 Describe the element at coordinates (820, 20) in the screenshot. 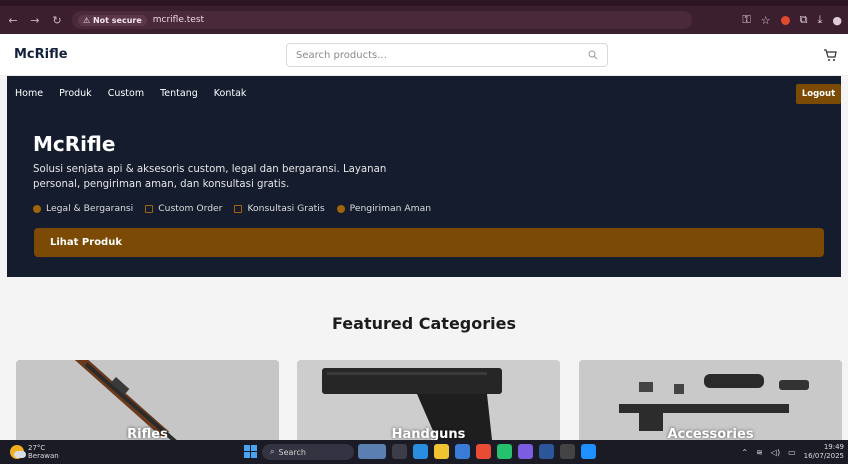

I see `download-icon: ⤓` at that location.